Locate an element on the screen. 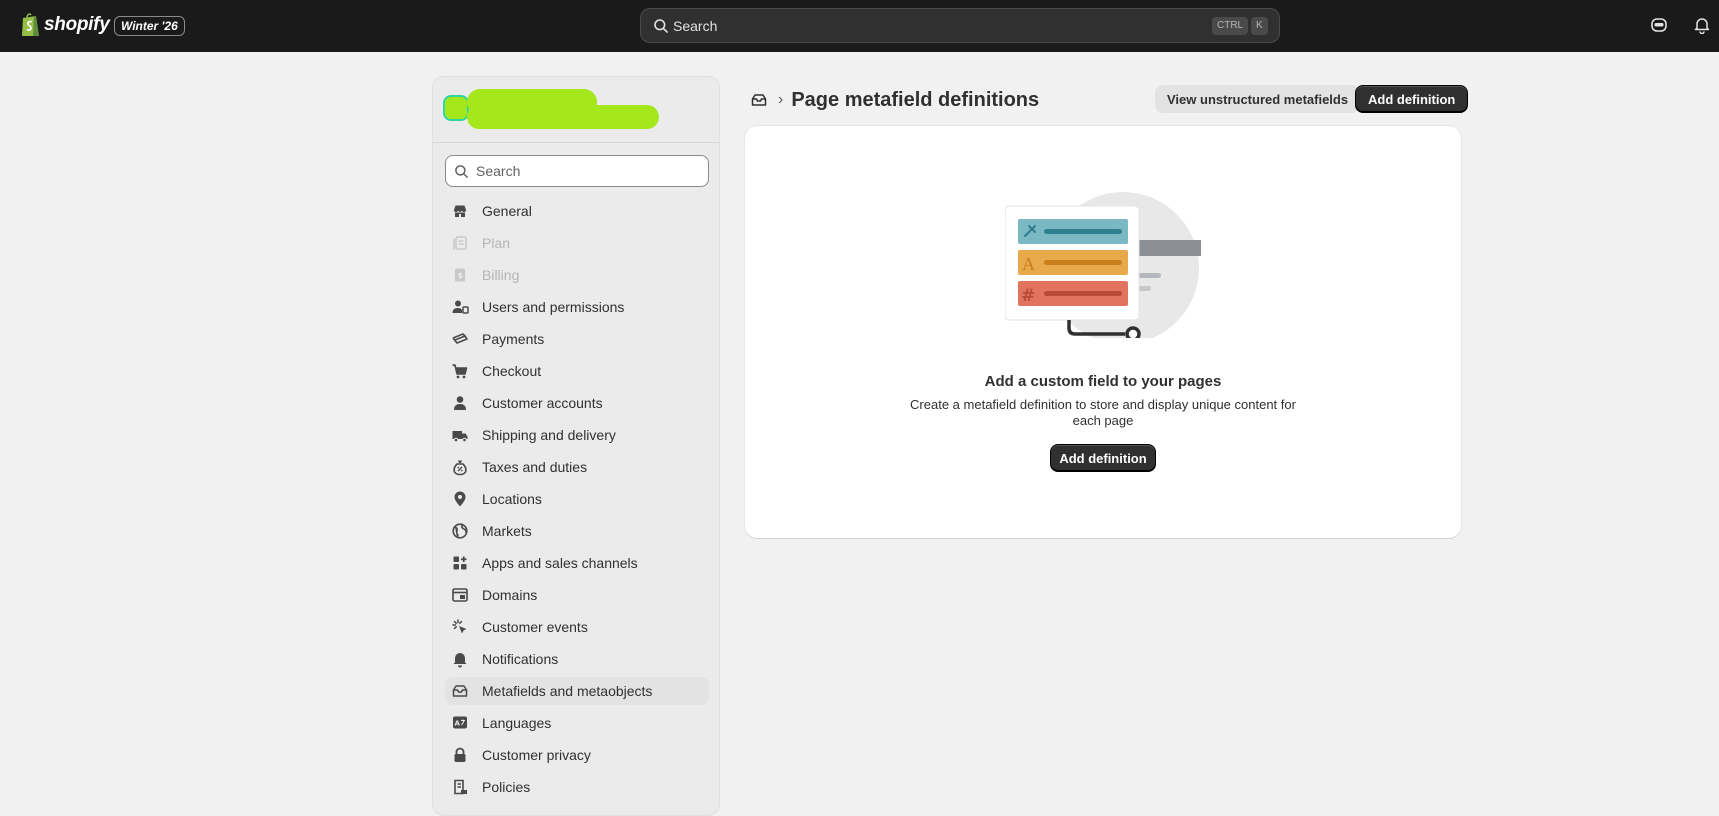 This screenshot has width=1719, height=816. shopify-wordmark: shopify is located at coordinates (77, 24).